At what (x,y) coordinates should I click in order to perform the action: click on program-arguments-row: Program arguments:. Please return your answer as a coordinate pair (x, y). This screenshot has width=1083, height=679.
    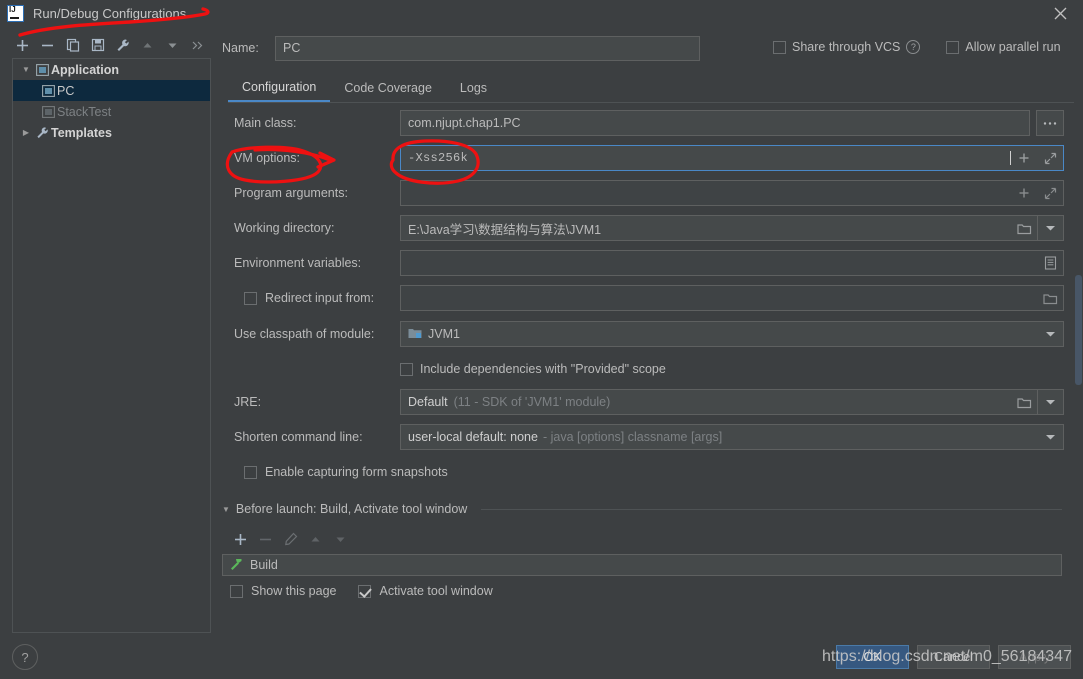
    Looking at the image, I should click on (653, 193).